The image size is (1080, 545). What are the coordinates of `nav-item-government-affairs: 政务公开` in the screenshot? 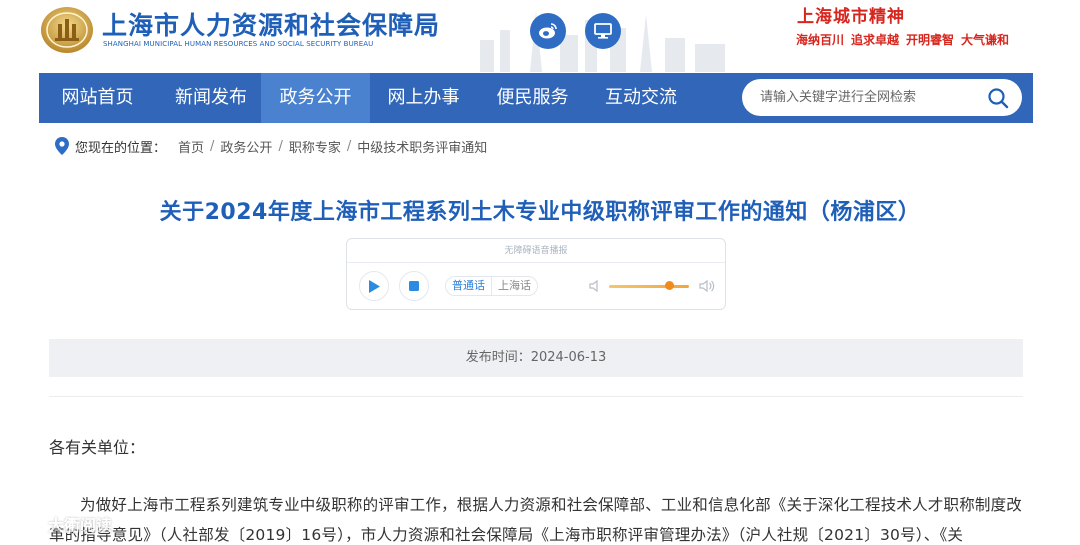 It's located at (315, 98).